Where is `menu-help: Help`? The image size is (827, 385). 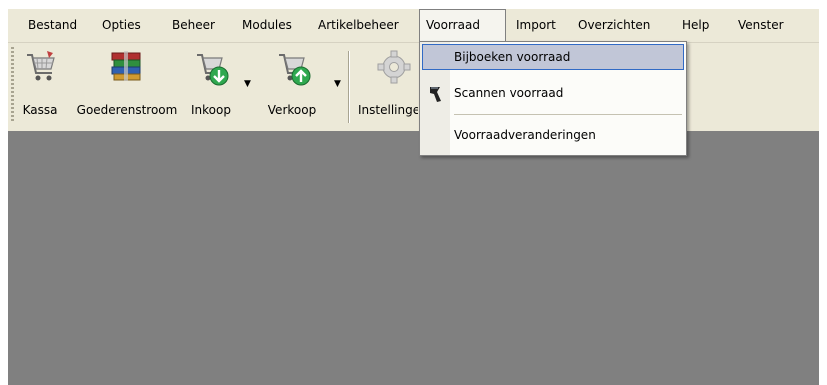
menu-help: Help is located at coordinates (695, 25).